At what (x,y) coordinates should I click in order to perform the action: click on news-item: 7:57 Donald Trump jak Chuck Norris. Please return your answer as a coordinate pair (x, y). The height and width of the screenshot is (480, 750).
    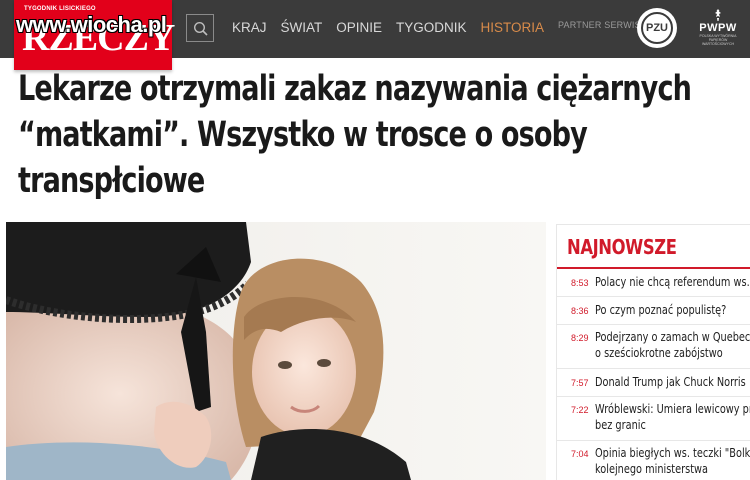
    Looking at the image, I should click on (653, 383).